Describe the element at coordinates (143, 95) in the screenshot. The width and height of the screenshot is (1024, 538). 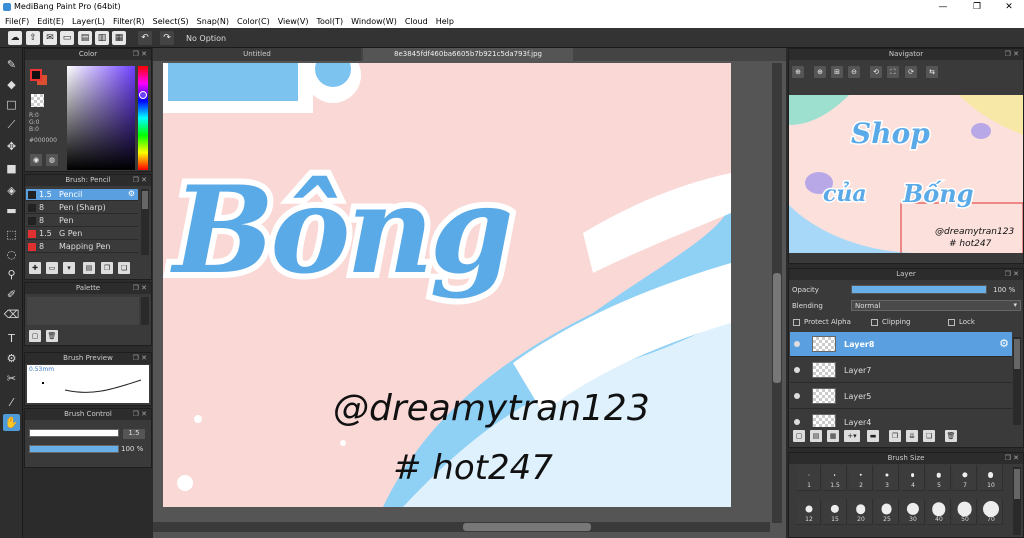
I see `hue-slider-handle` at that location.